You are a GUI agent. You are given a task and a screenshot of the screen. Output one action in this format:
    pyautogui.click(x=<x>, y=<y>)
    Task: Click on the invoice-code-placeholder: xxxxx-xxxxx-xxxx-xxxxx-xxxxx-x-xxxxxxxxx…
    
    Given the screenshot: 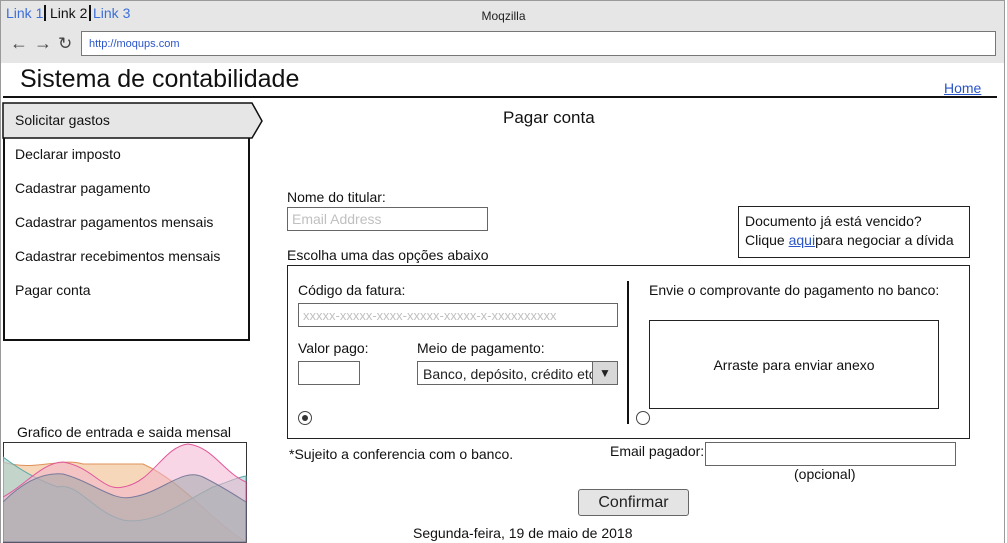 What is the action you would take?
    pyautogui.click(x=430, y=315)
    